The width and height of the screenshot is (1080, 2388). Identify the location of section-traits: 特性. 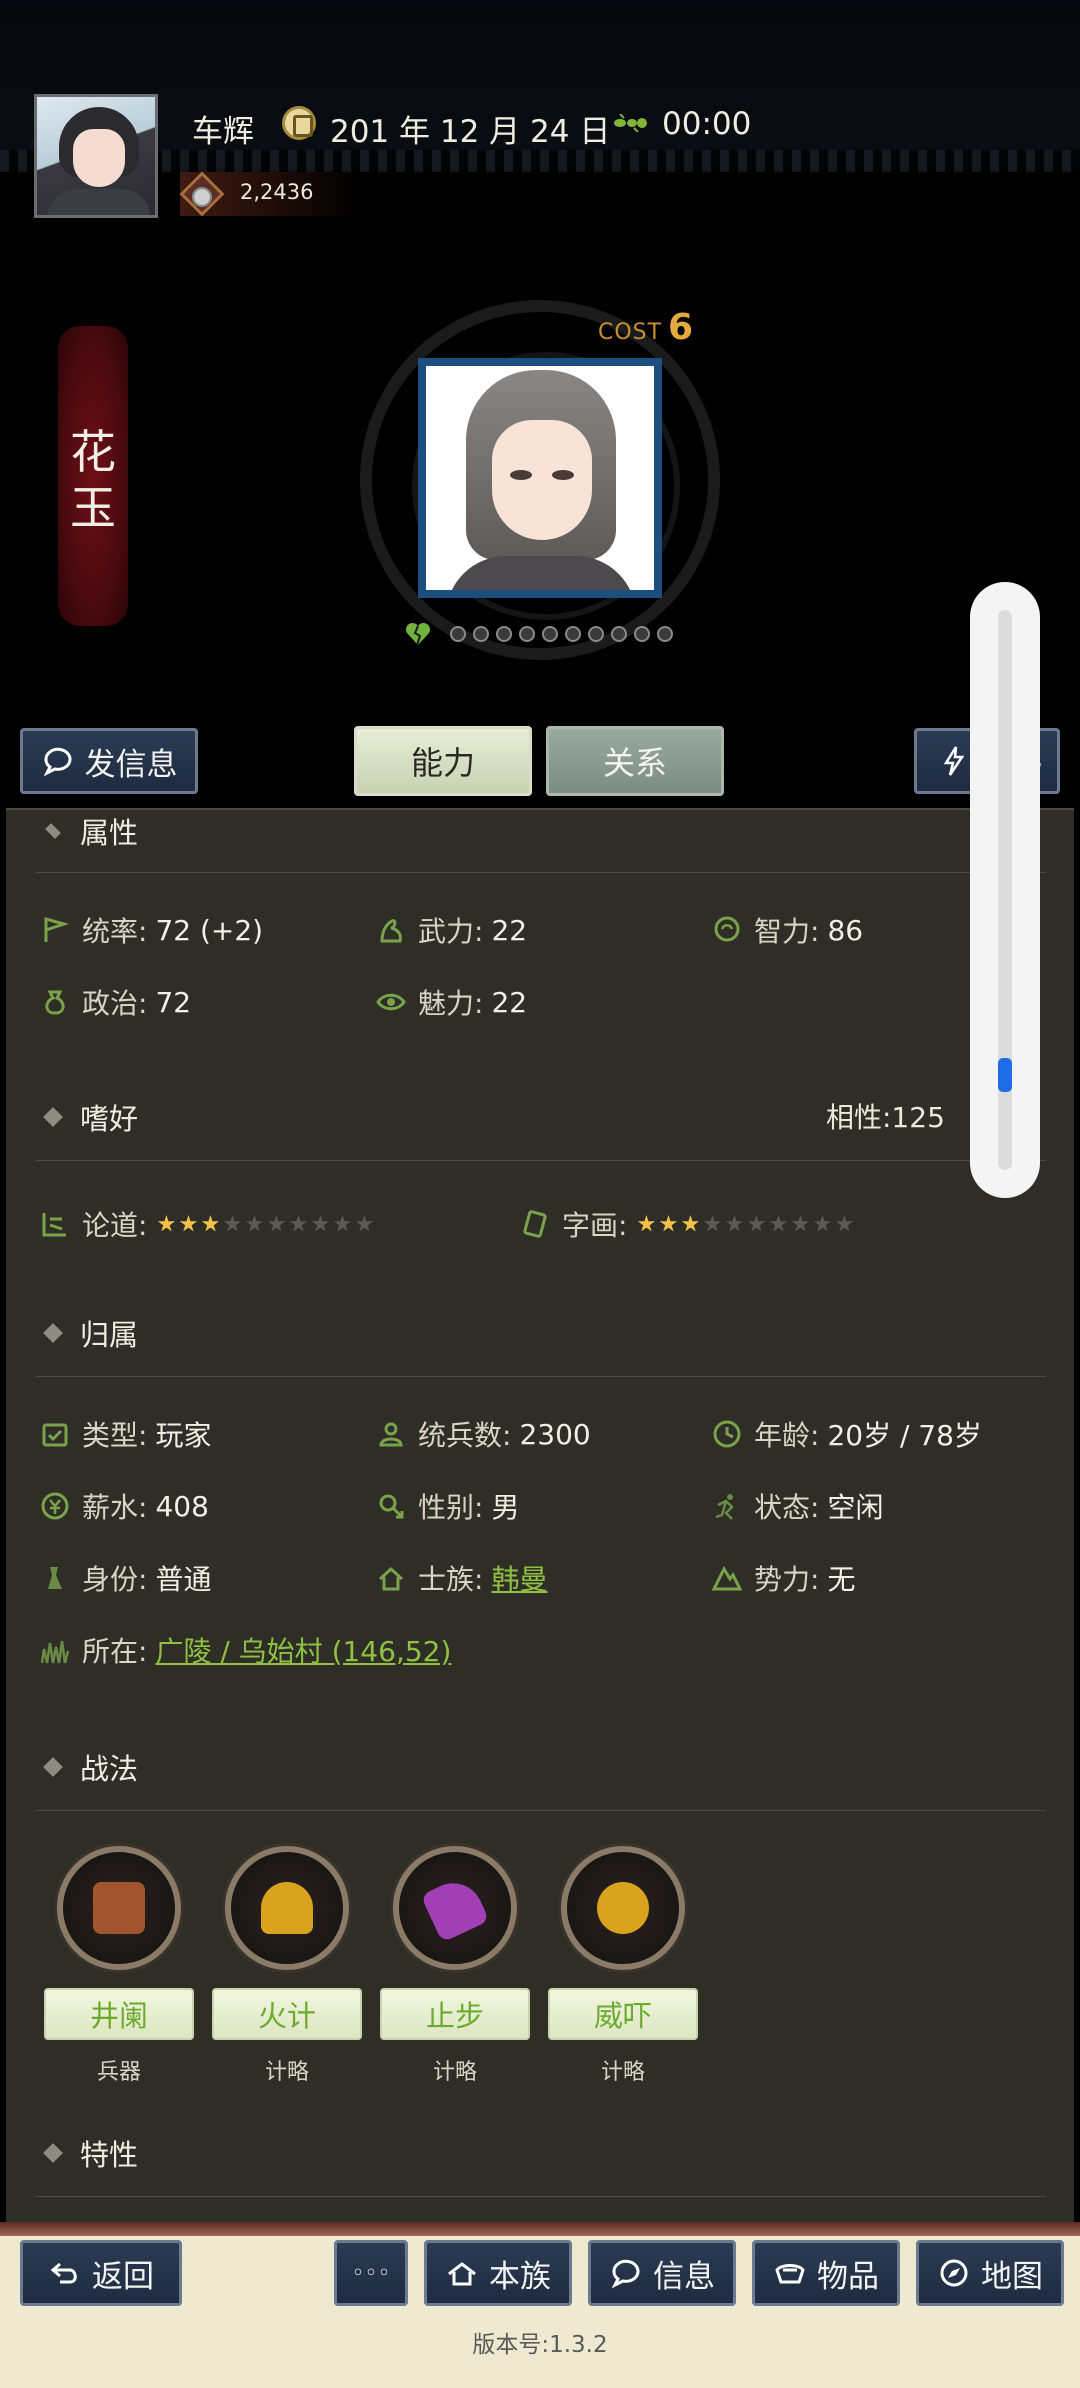
(91, 2153).